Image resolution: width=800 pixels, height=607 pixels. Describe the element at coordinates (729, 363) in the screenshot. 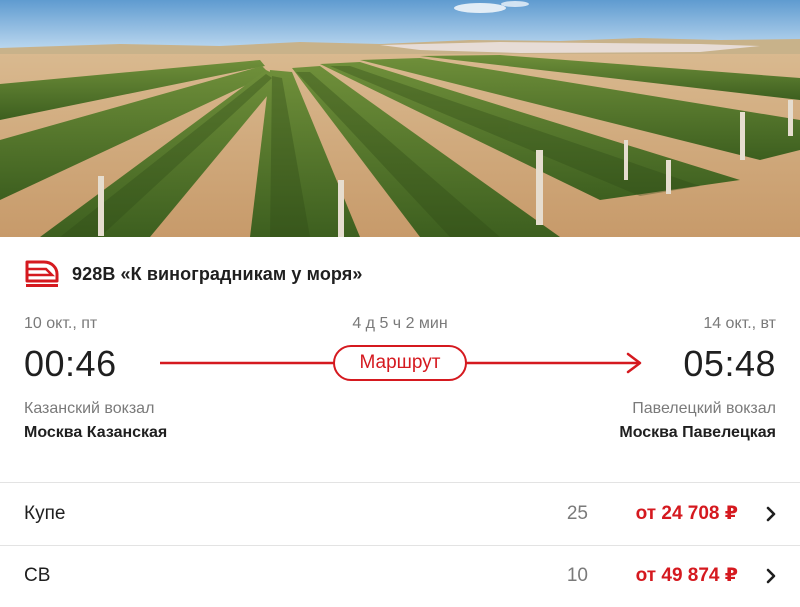

I see `arrival-time: 05:48` at that location.